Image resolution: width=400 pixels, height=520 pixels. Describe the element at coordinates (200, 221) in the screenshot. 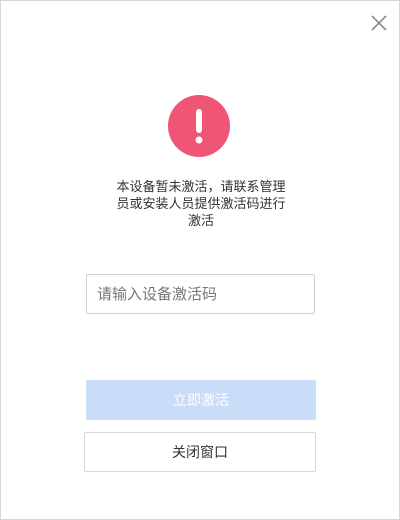

I see `message-line: 激活` at that location.